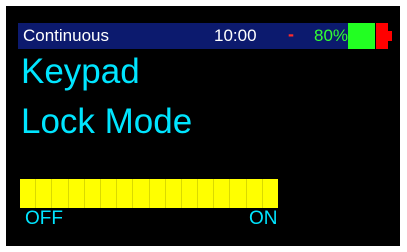  What do you see at coordinates (382, 36) in the screenshot?
I see `battery-empty-fill` at bounding box center [382, 36].